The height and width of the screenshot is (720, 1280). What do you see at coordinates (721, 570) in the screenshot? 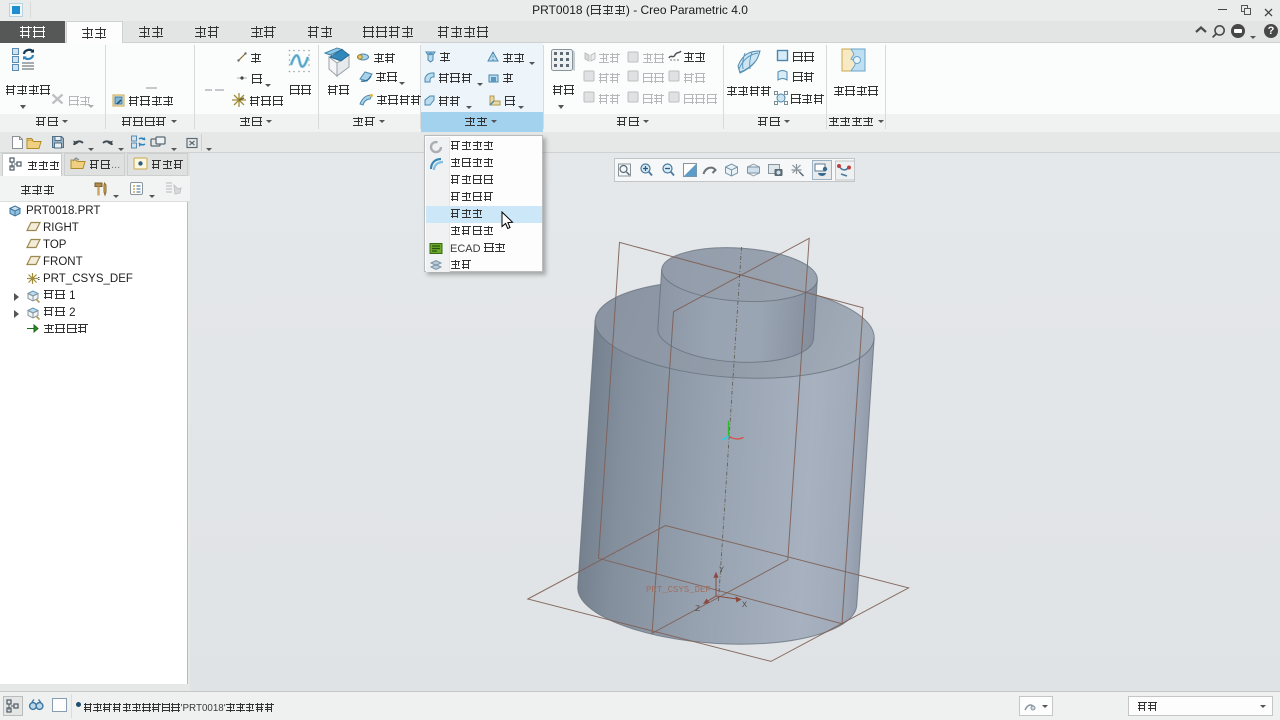
I see `svg-text: Y` at bounding box center [721, 570].